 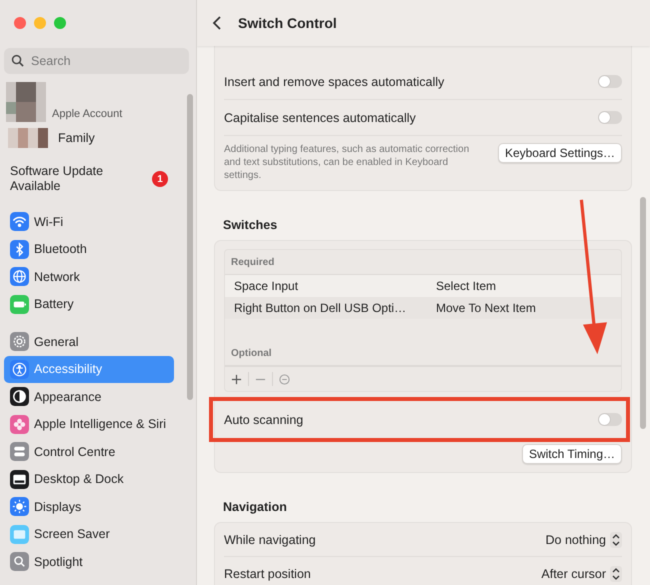 I want to click on account-item: Apple Account, so click(x=101, y=102).